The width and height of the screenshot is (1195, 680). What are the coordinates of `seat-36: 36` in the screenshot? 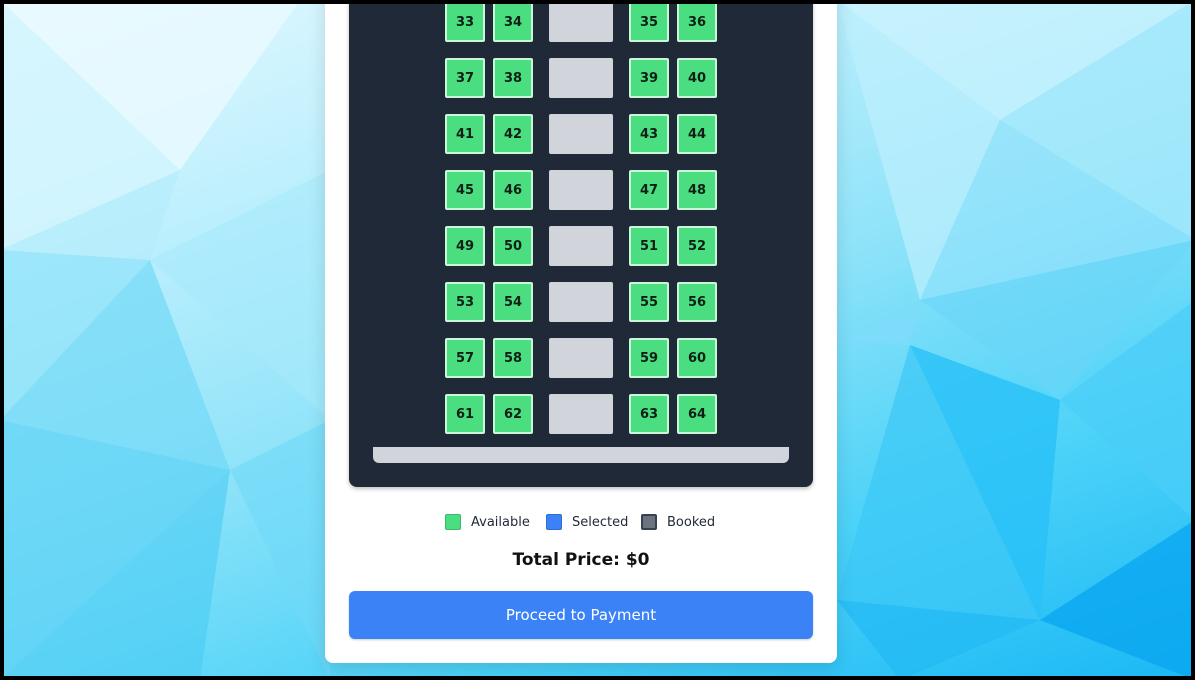 It's located at (697, 22).